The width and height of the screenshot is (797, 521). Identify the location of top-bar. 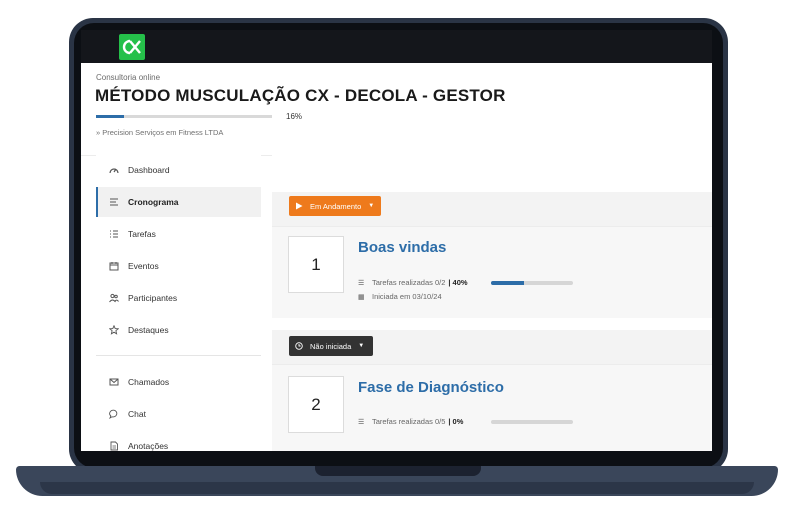
(396, 46).